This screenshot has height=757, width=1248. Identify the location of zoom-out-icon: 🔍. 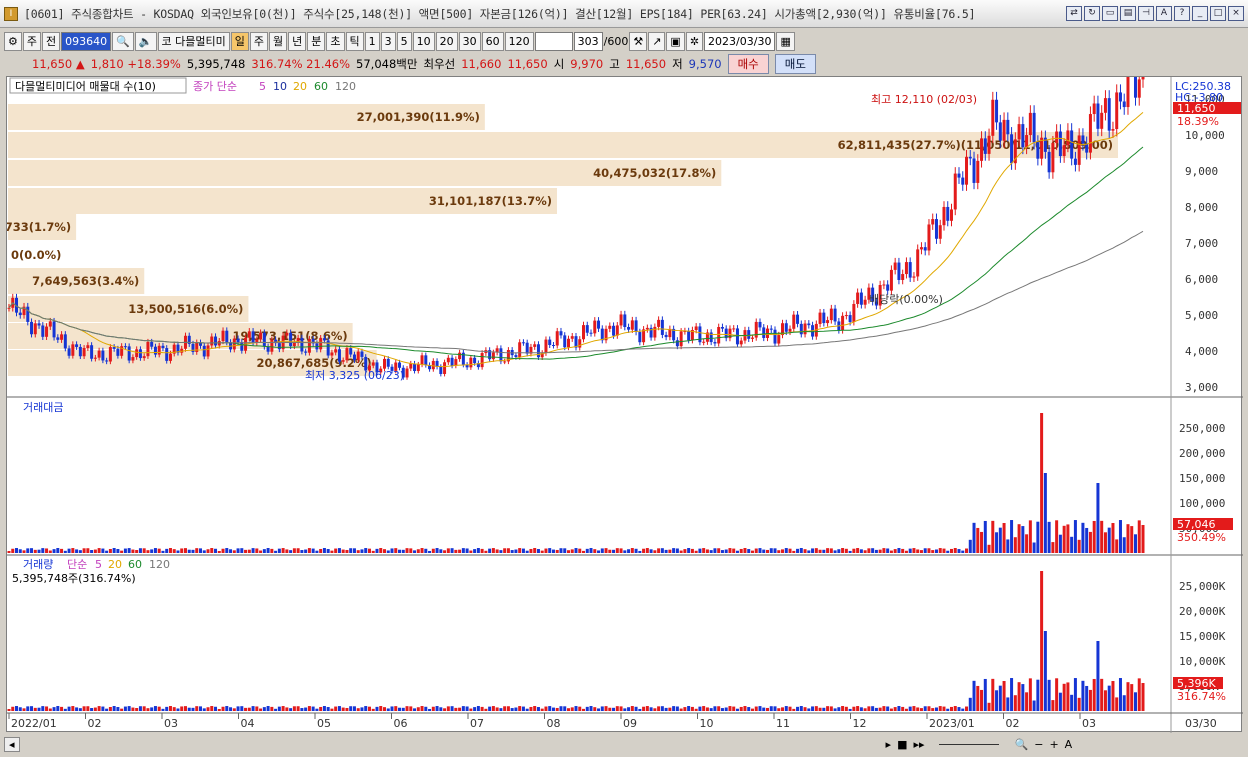
(1022, 744).